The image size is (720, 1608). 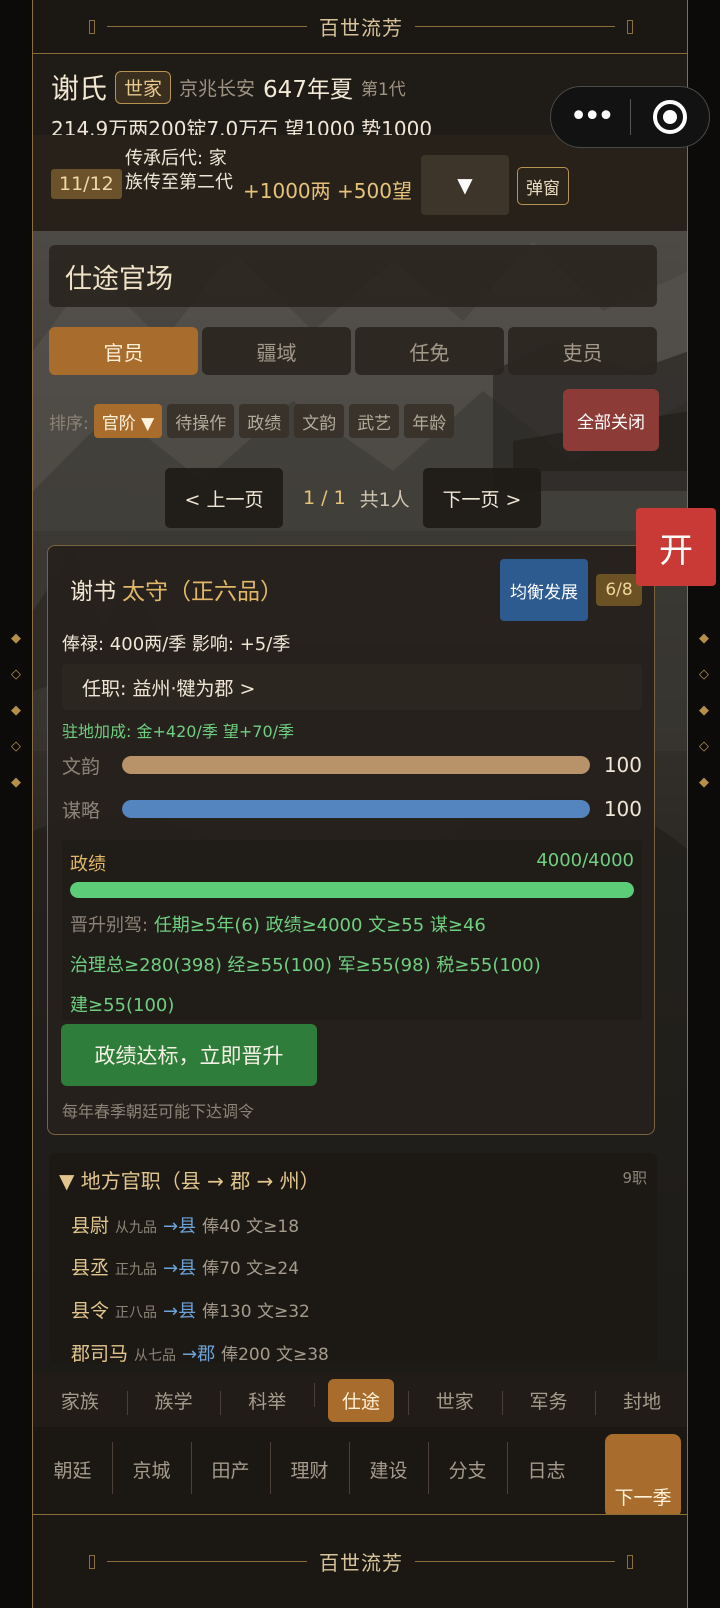 What do you see at coordinates (544, 590) in the screenshot?
I see `development-style-button: 均衡发展` at bounding box center [544, 590].